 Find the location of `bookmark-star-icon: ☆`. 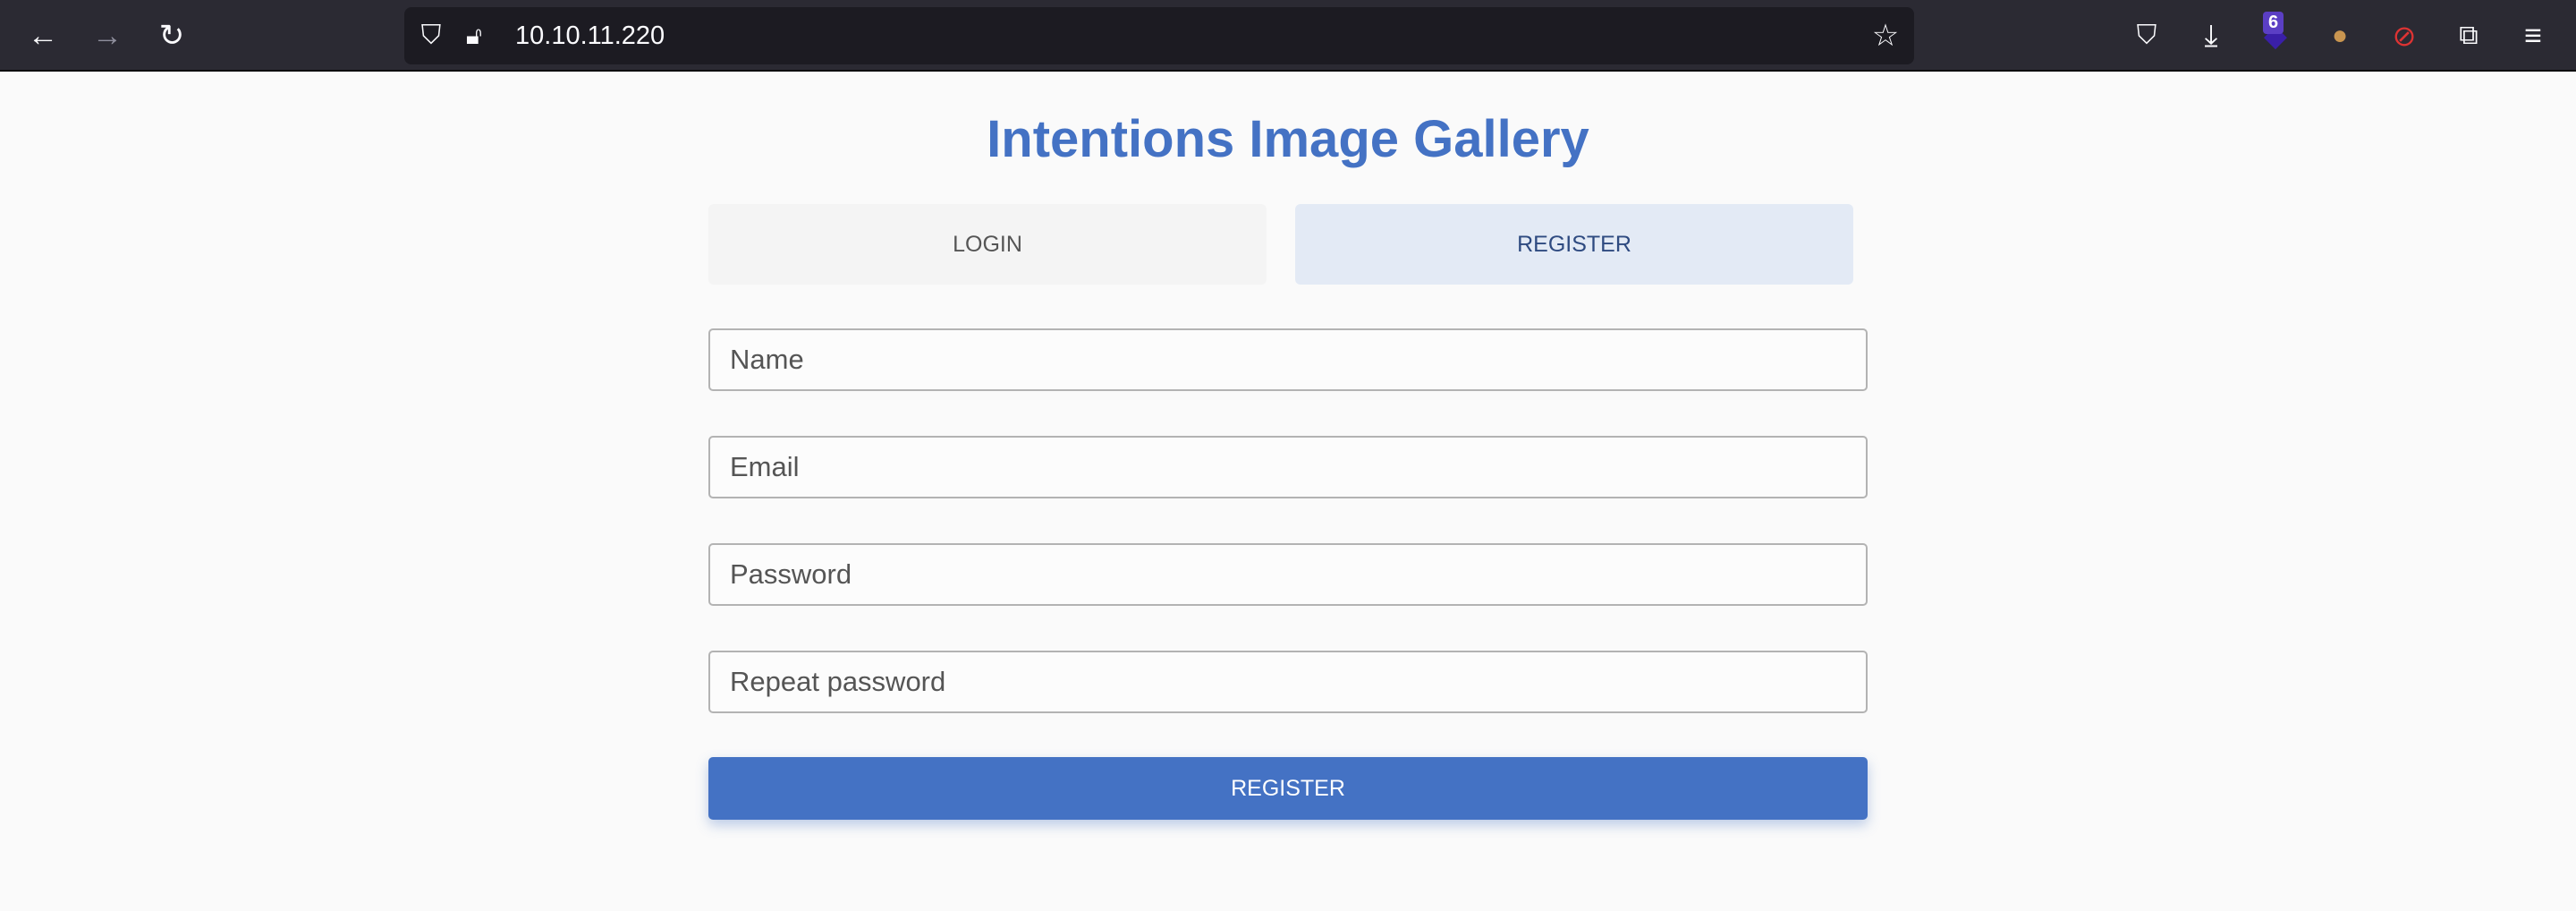

bookmark-star-icon: ☆ is located at coordinates (1885, 36).